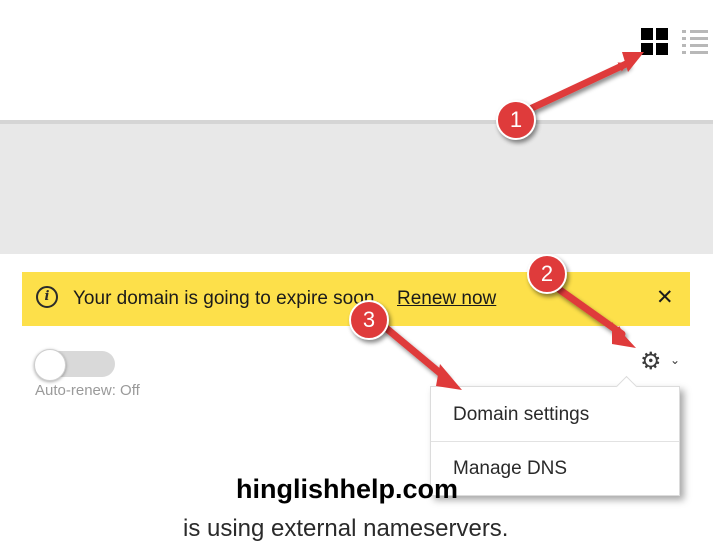 The image size is (713, 558). I want to click on annotation-badge-2: 2, so click(547, 274).